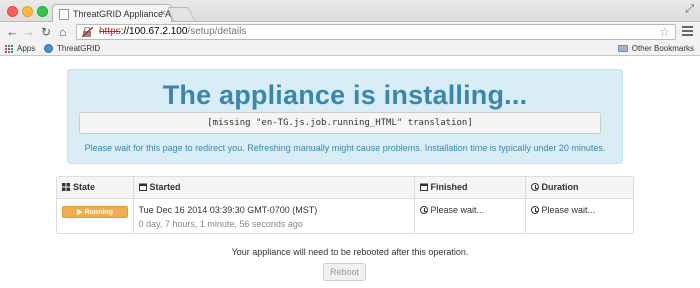 Image resolution: width=700 pixels, height=288 pixels. I want to click on bookmark-star-icon: ☆, so click(664, 32).